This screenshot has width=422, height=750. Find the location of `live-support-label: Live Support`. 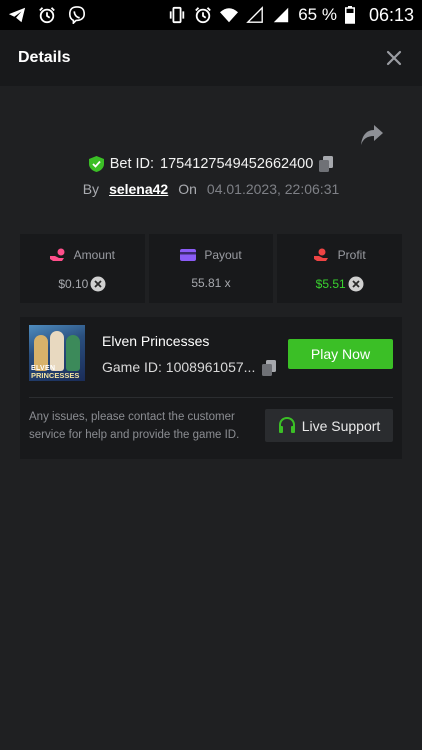

live-support-label: Live Support is located at coordinates (341, 425).